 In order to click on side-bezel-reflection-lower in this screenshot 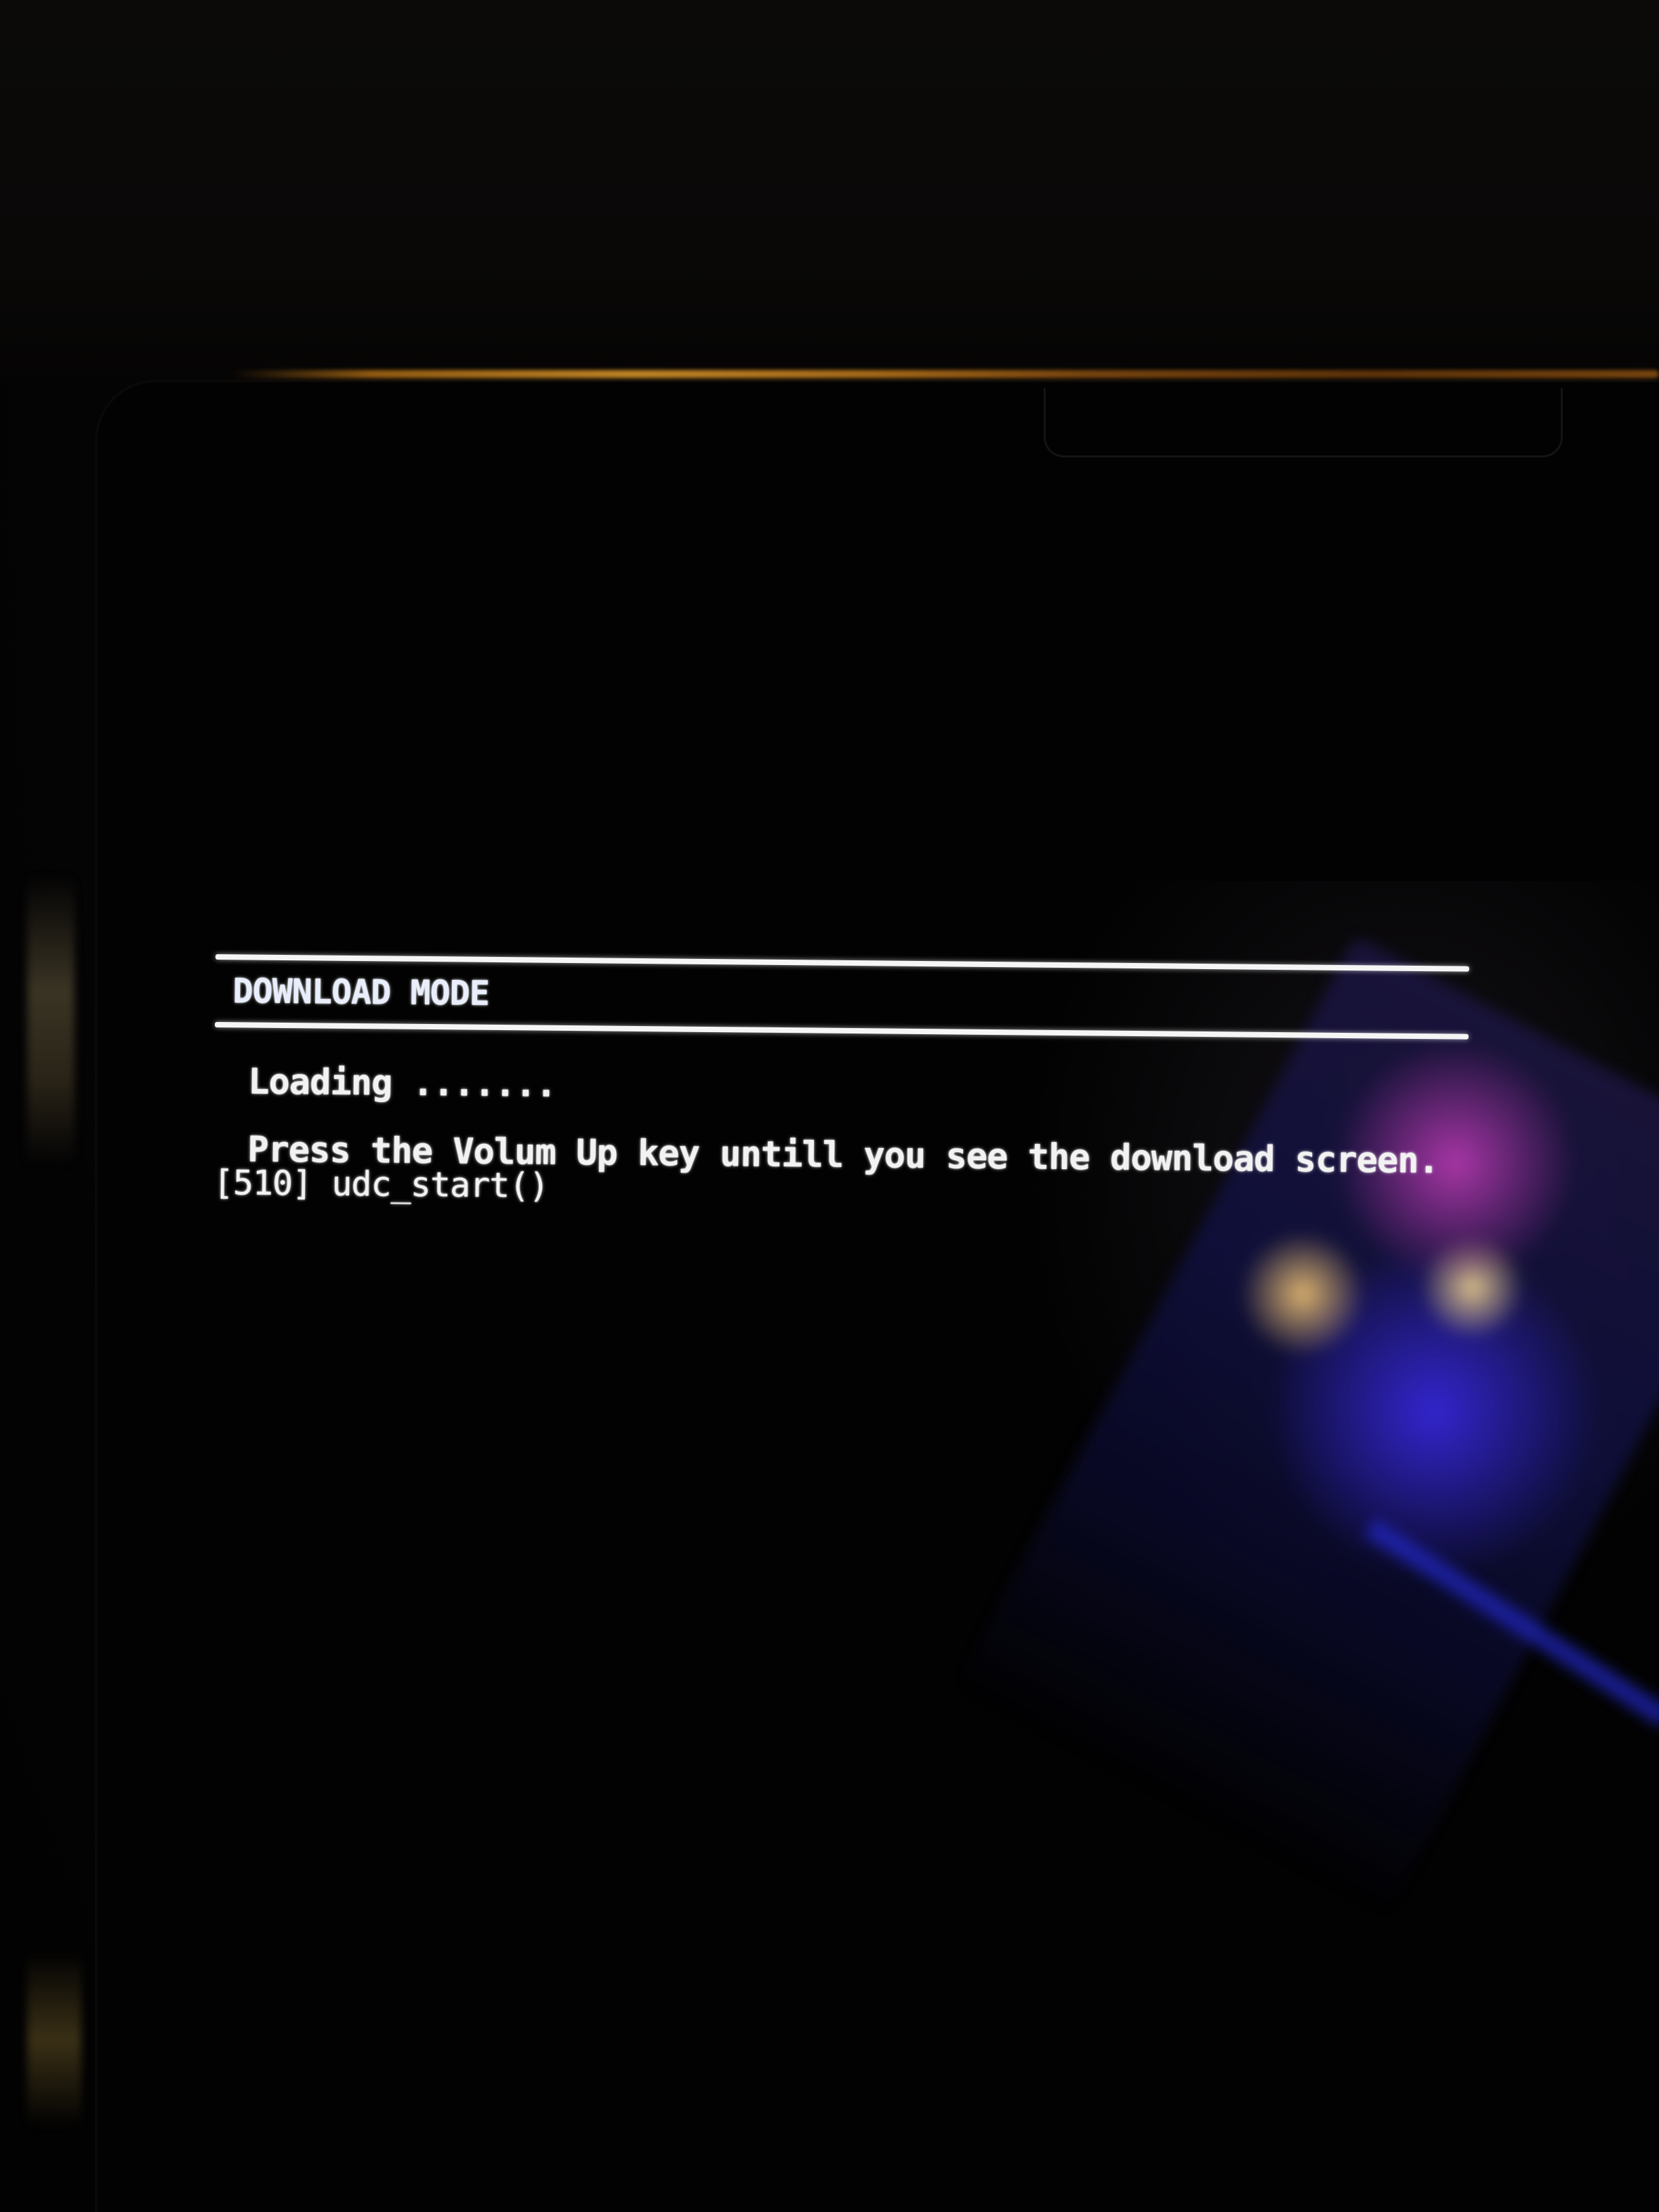, I will do `click(54, 2040)`.